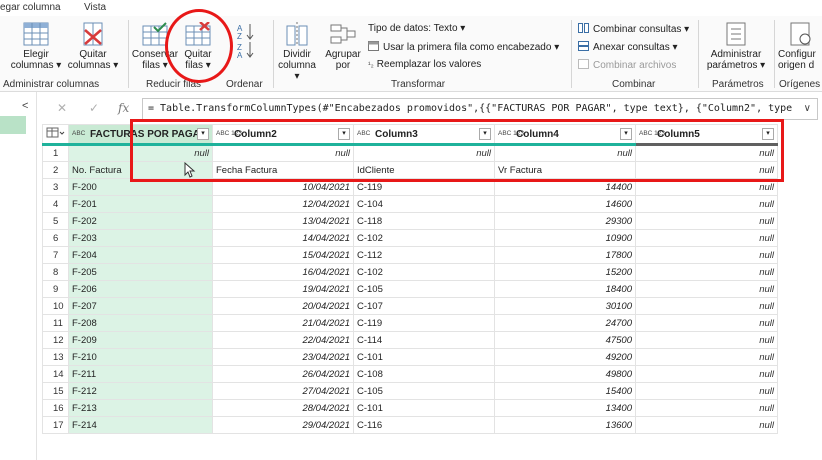 This screenshot has height=460, width=822. What do you see at coordinates (736, 46) in the screenshot?
I see `manage-parameters-button: Administrar parámetros ▾` at bounding box center [736, 46].